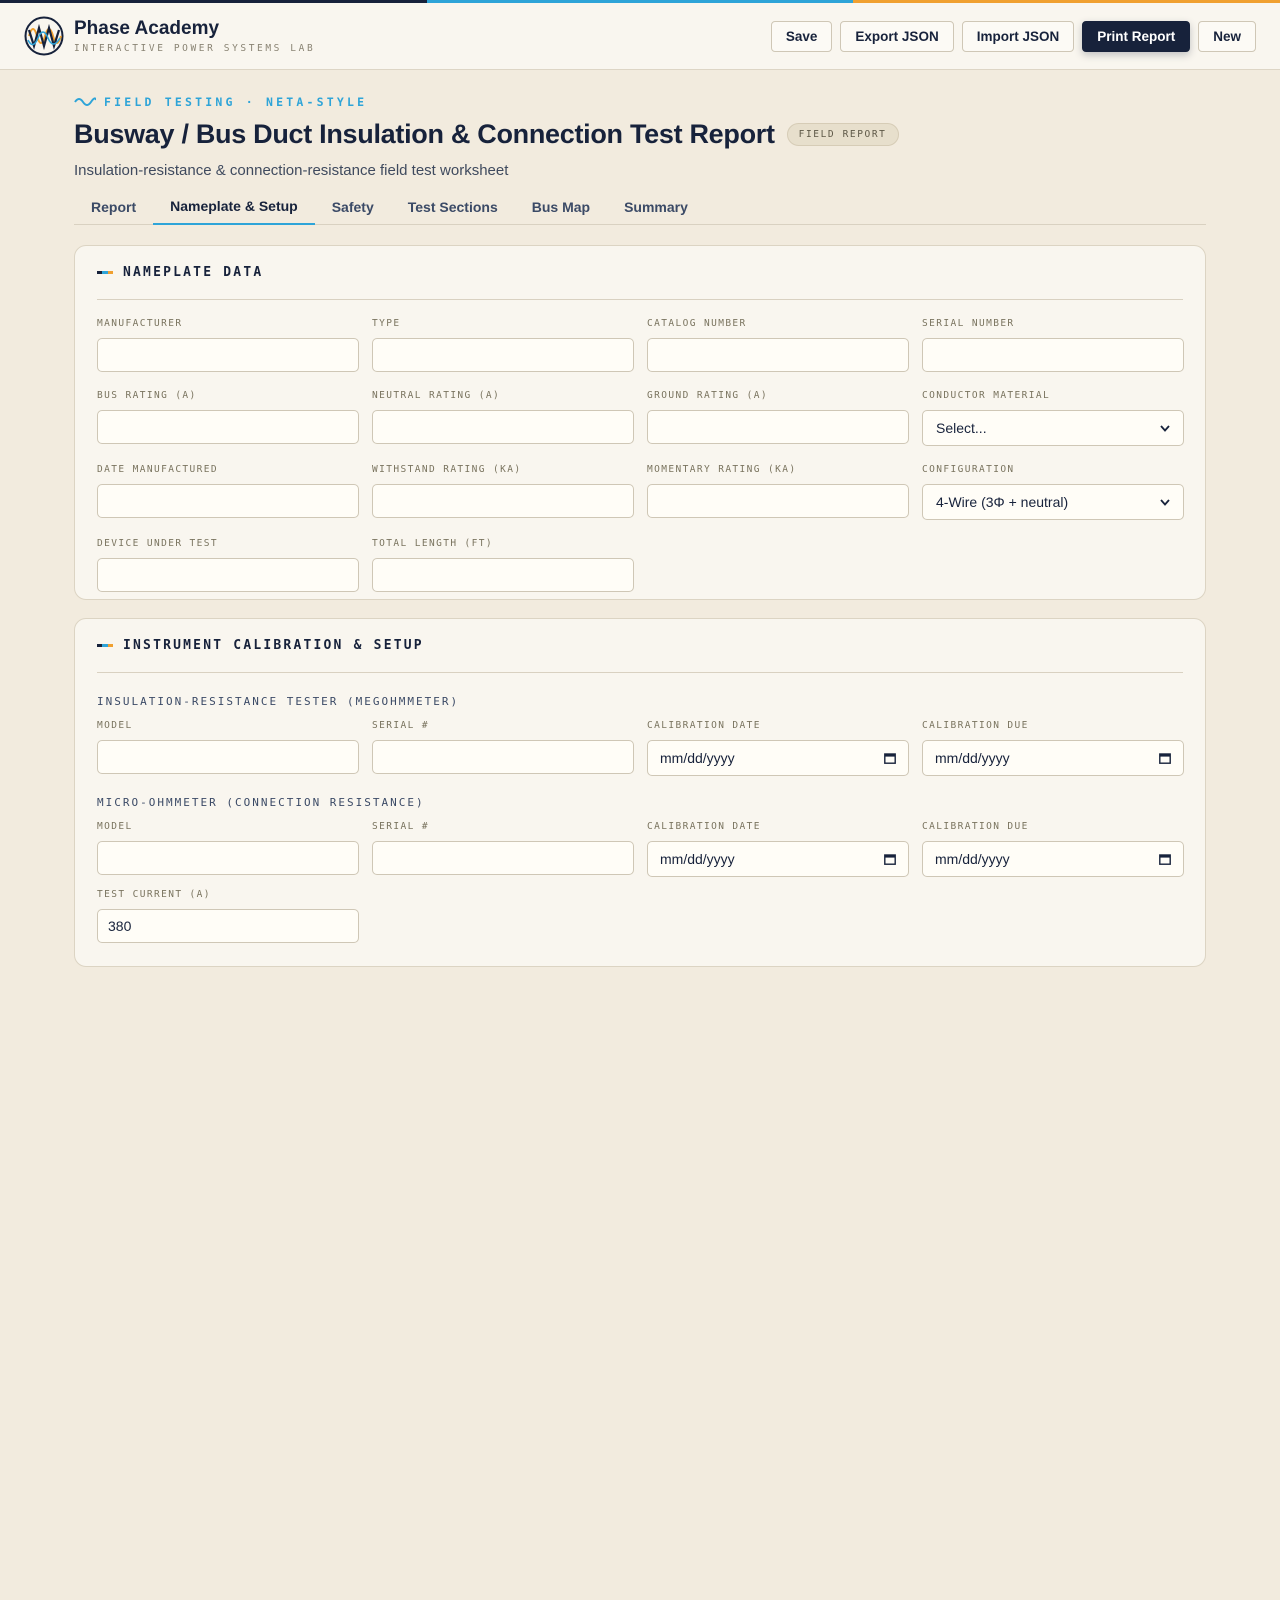 The width and height of the screenshot is (1280, 1600). I want to click on tab-summary: Summary, so click(656, 206).